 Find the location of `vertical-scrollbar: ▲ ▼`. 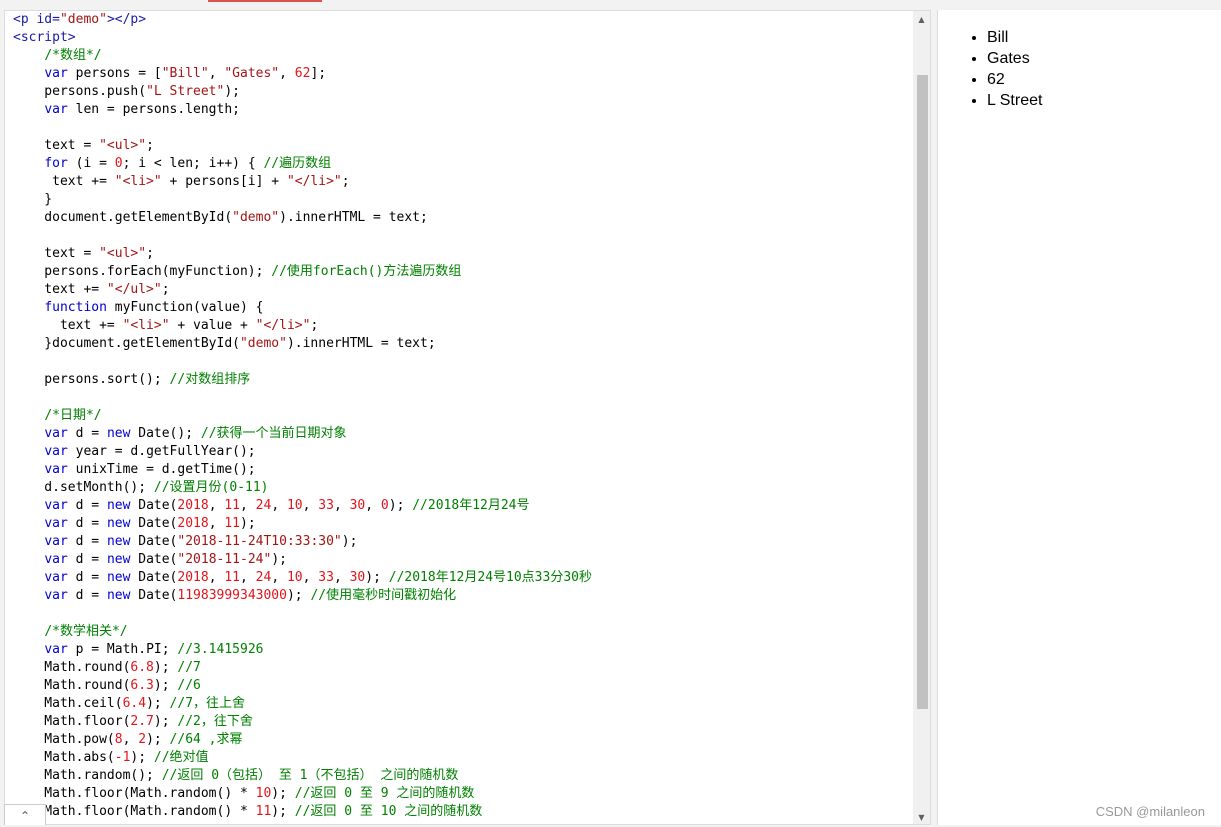

vertical-scrollbar: ▲ ▼ is located at coordinates (921, 417).